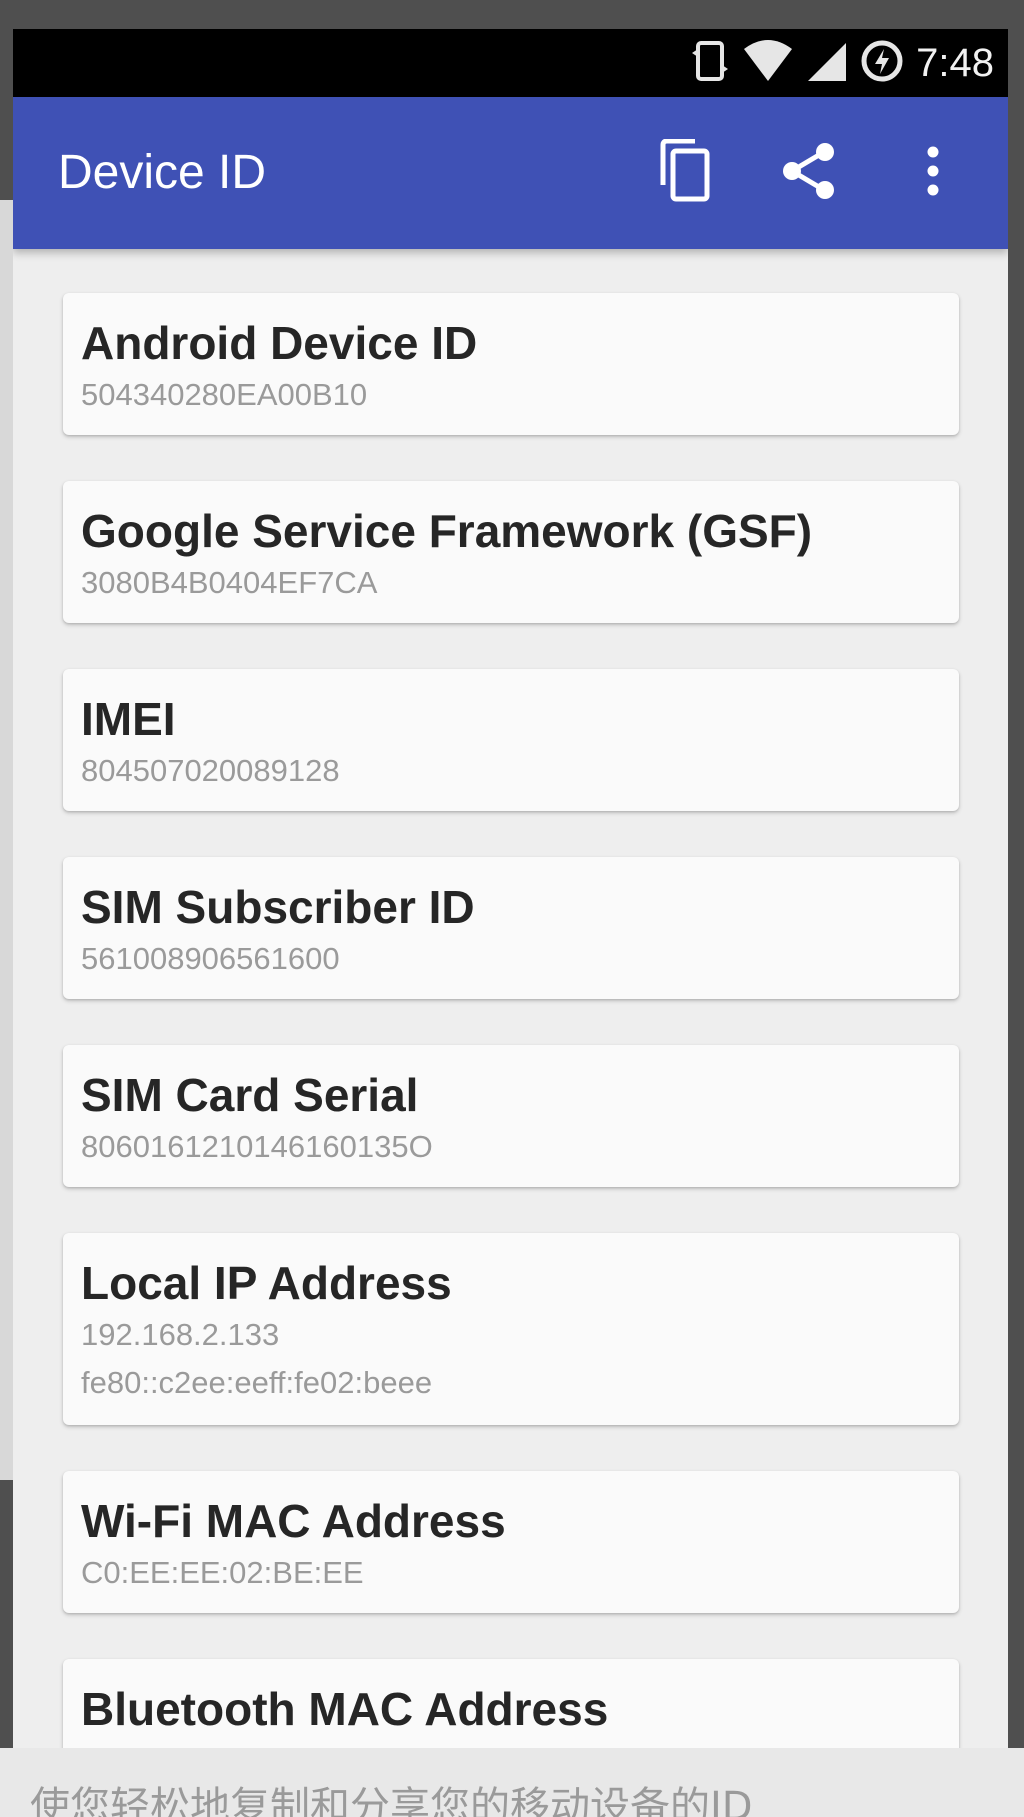 The image size is (1024, 1817). Describe the element at coordinates (345, 1709) in the screenshot. I see `card-title: Bluetooth MAC Address` at that location.